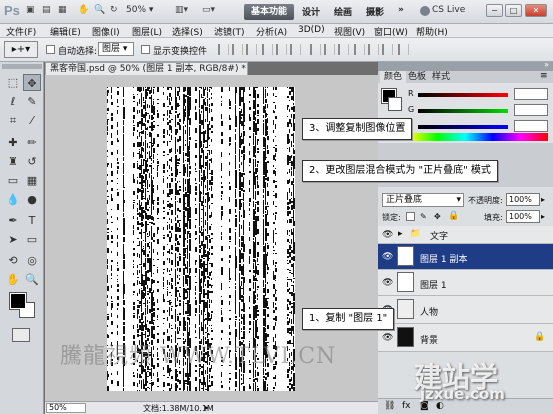 This screenshot has height=414, width=553. What do you see at coordinates (315, 49) in the screenshot?
I see `distribute-top-icon` at bounding box center [315, 49].